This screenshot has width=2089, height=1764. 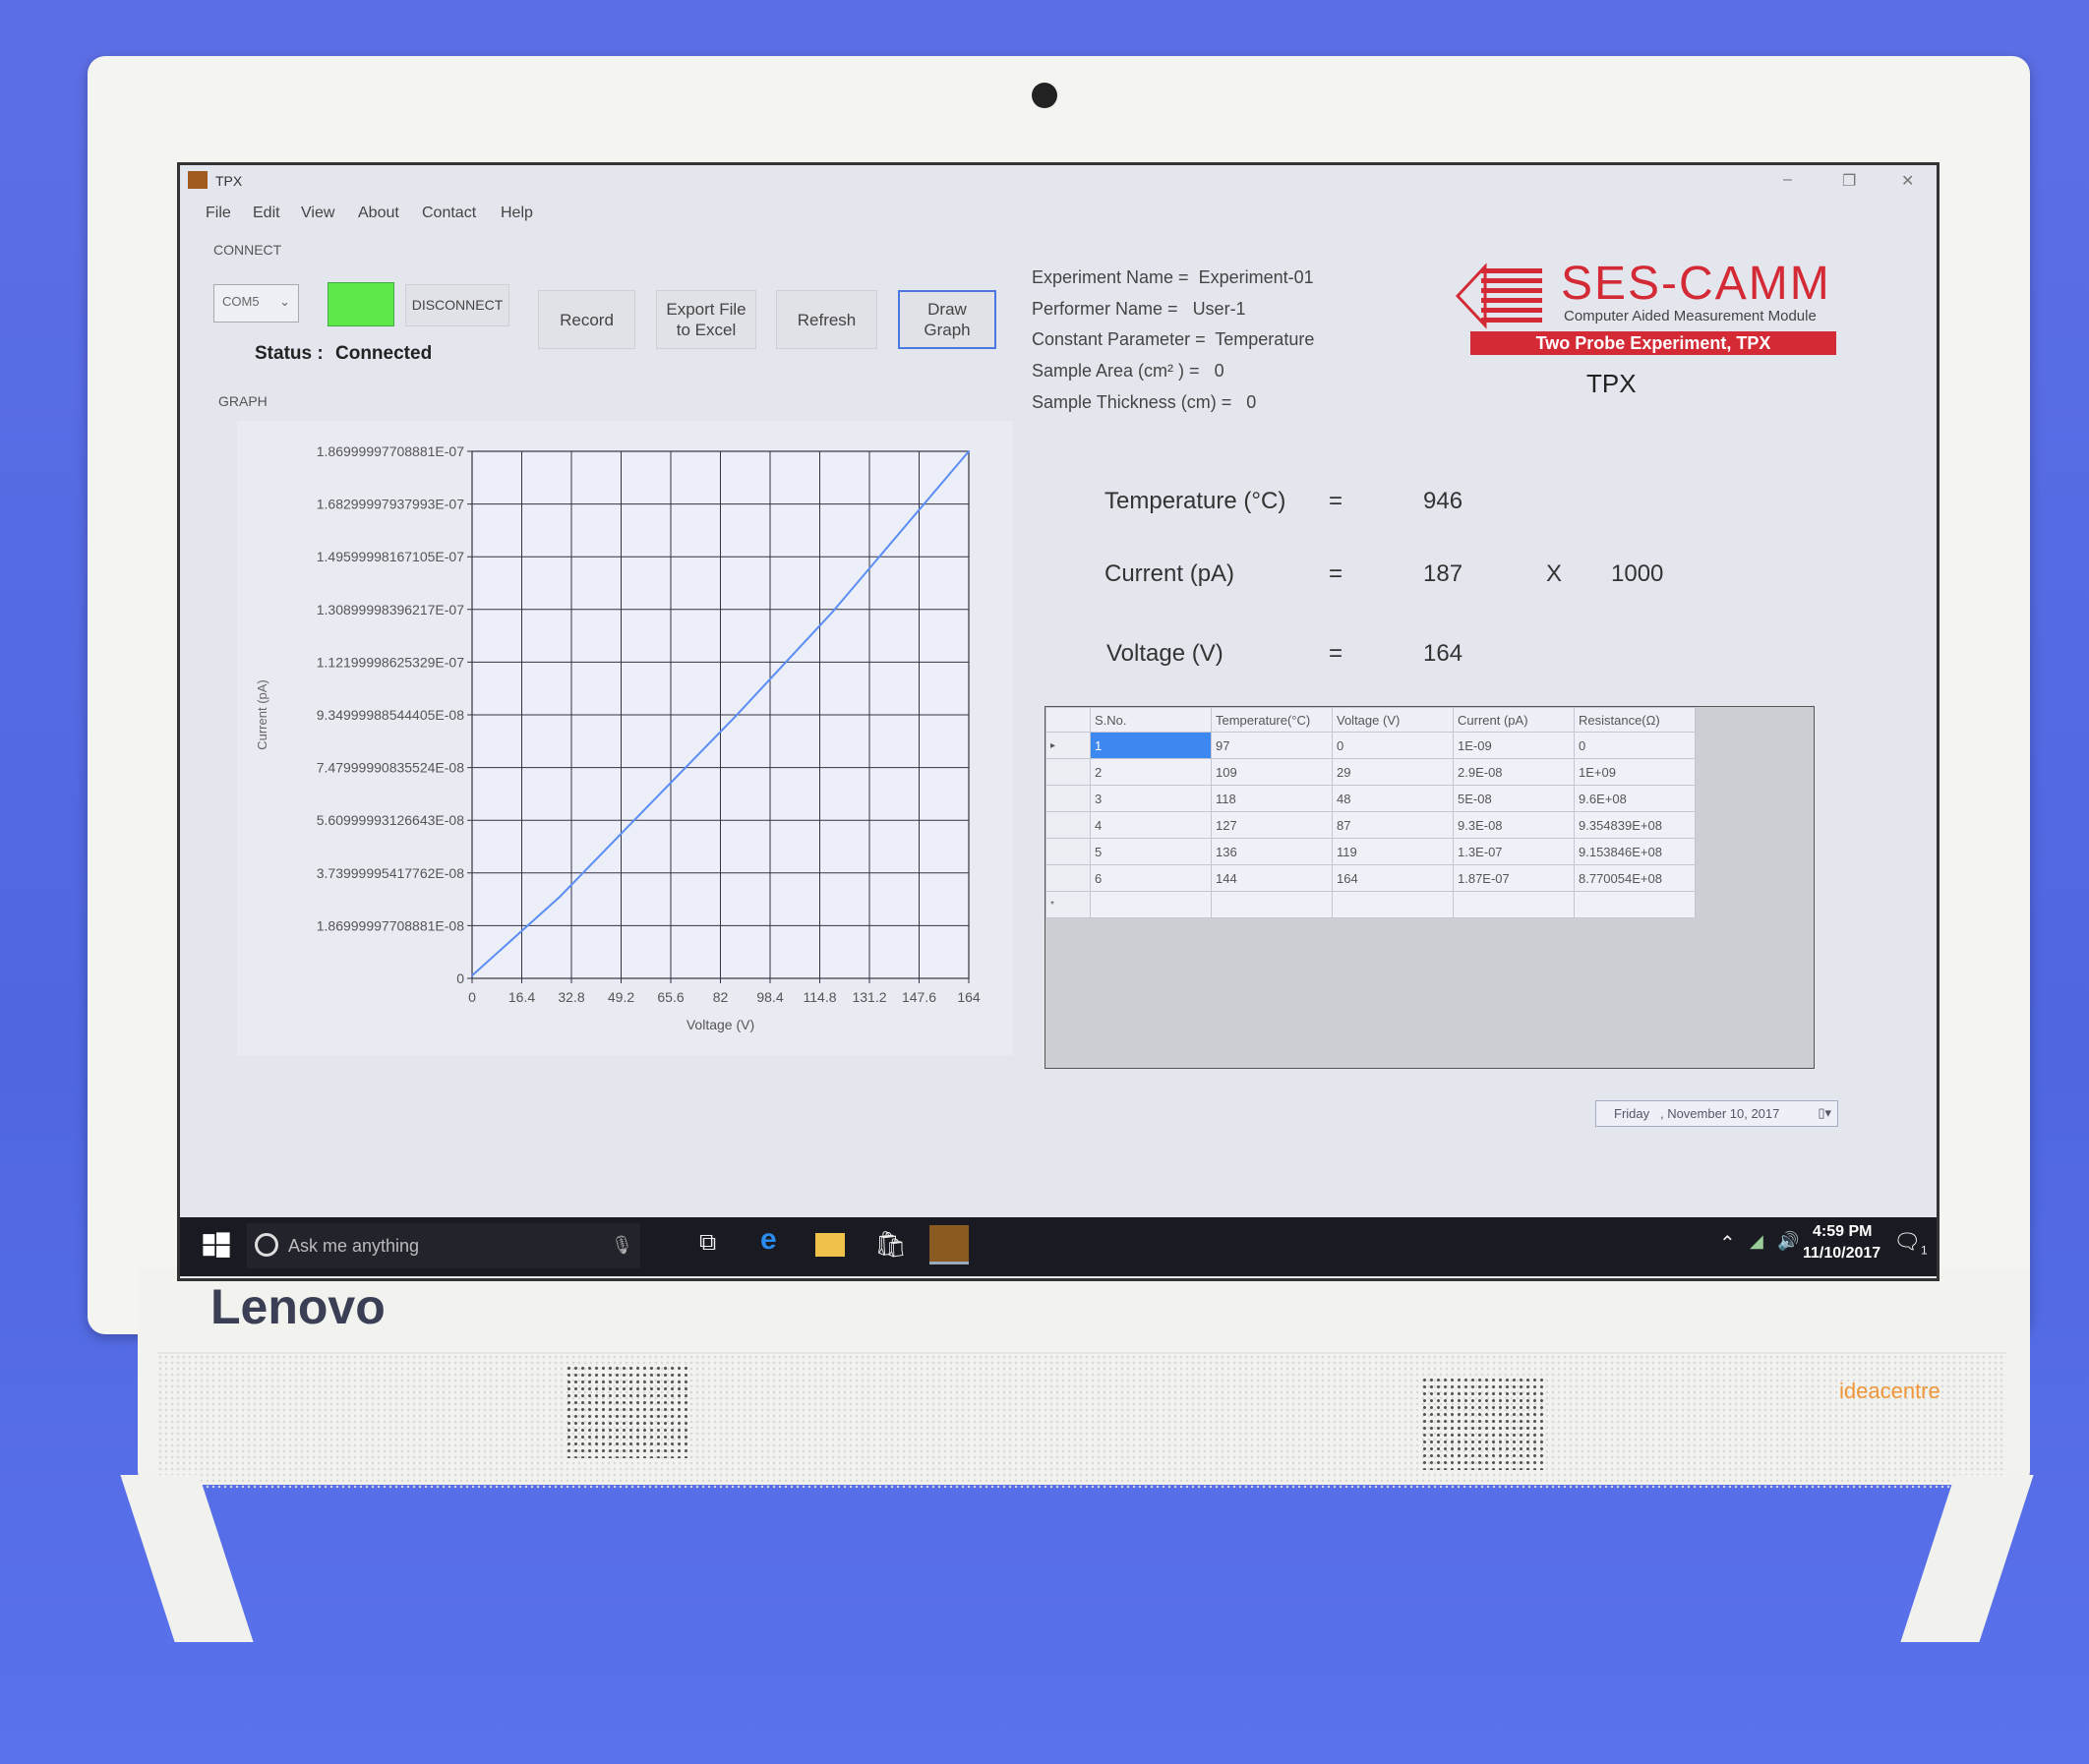 I want to click on menu-file: File, so click(x=218, y=213).